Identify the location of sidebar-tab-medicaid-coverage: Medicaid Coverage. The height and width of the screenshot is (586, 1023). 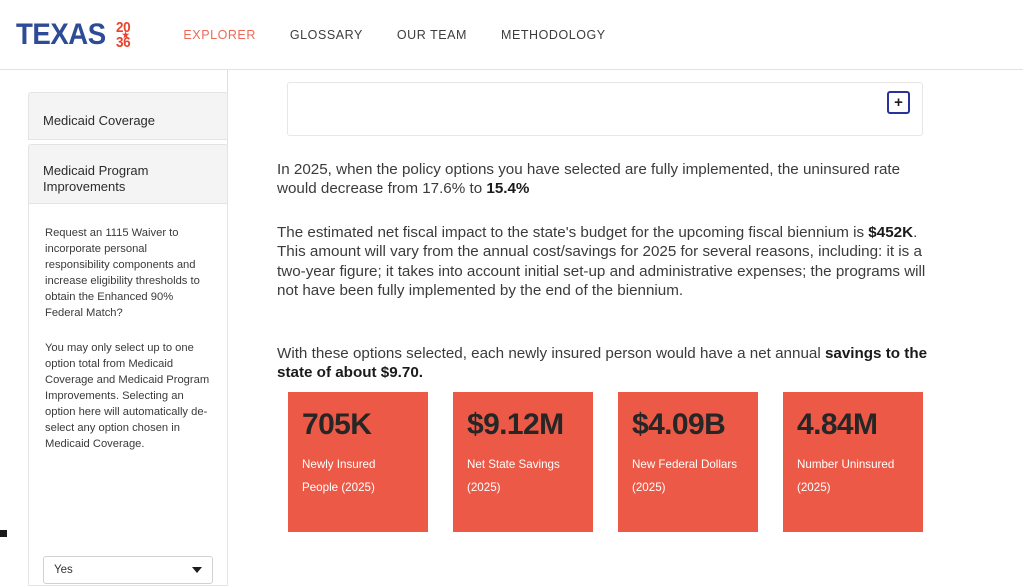
(128, 116).